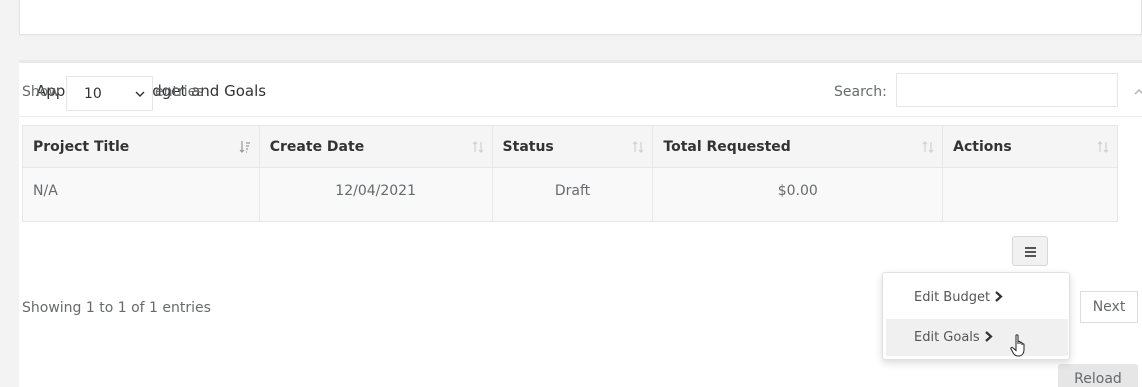 Image resolution: width=1142 pixels, height=387 pixels. I want to click on column-header-label: Total Requested, so click(727, 146).